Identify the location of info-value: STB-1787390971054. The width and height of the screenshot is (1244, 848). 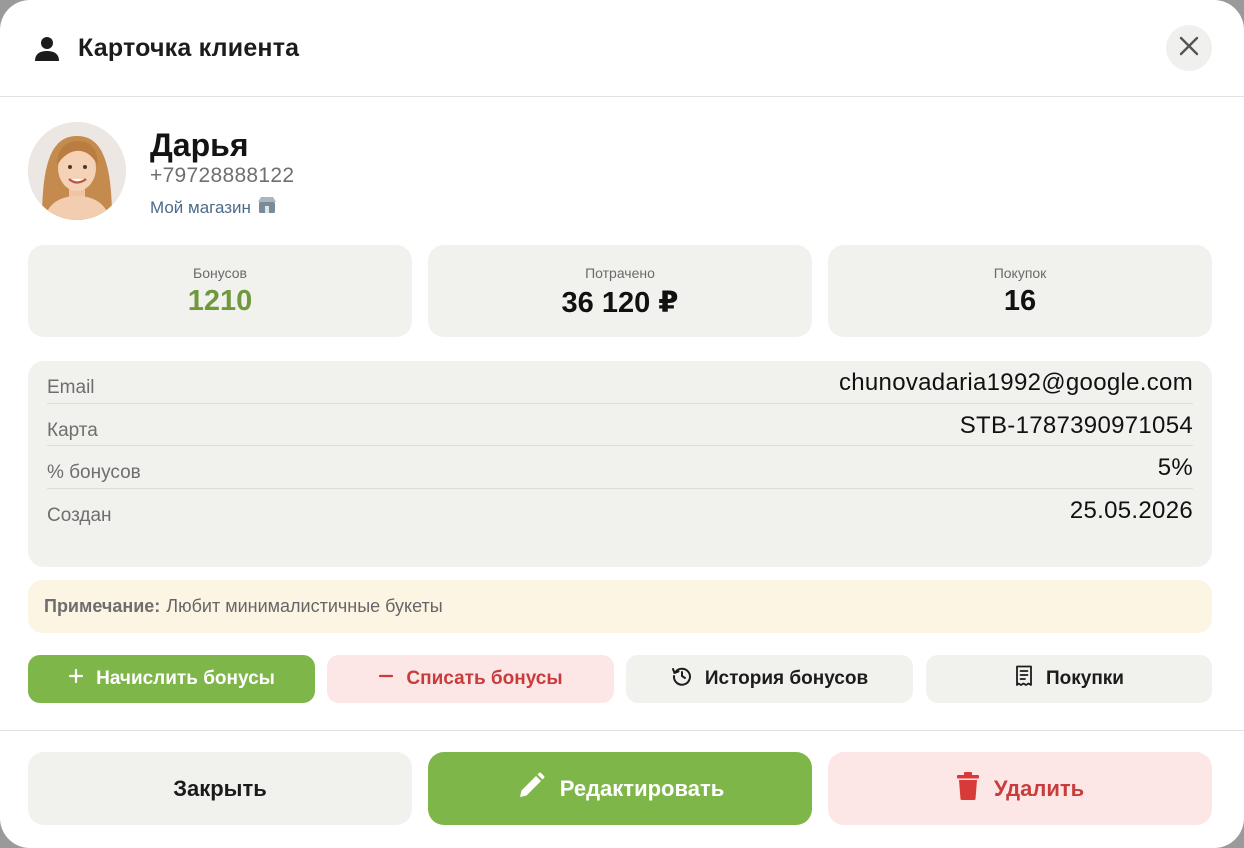
(1076, 425).